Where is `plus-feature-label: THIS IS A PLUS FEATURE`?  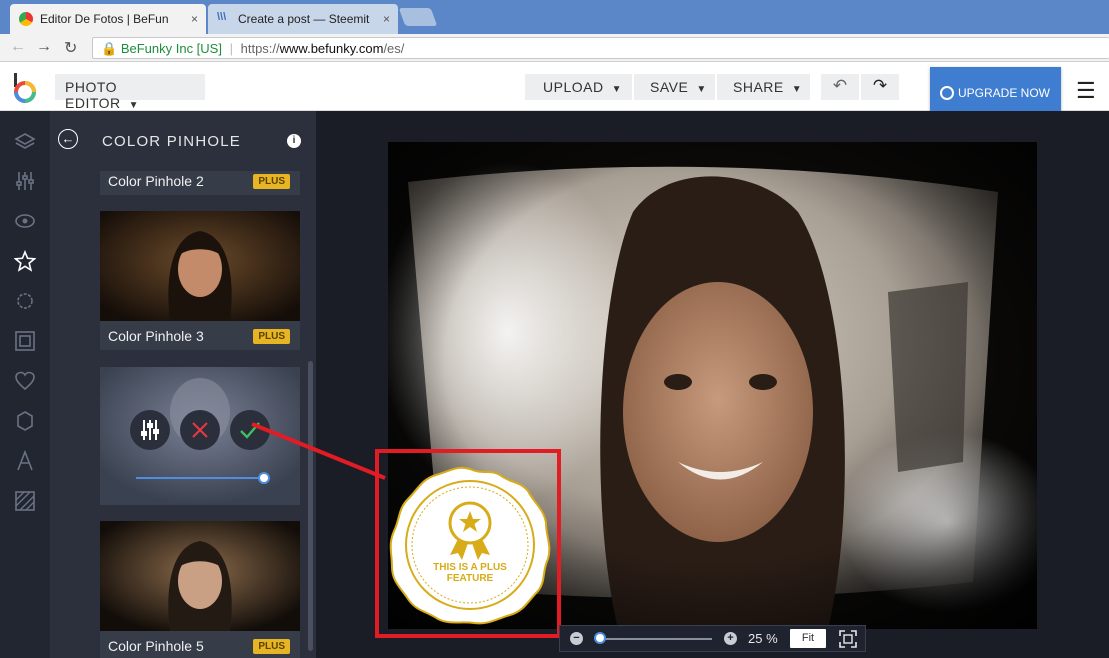 plus-feature-label: THIS IS A PLUS FEATURE is located at coordinates (470, 573).